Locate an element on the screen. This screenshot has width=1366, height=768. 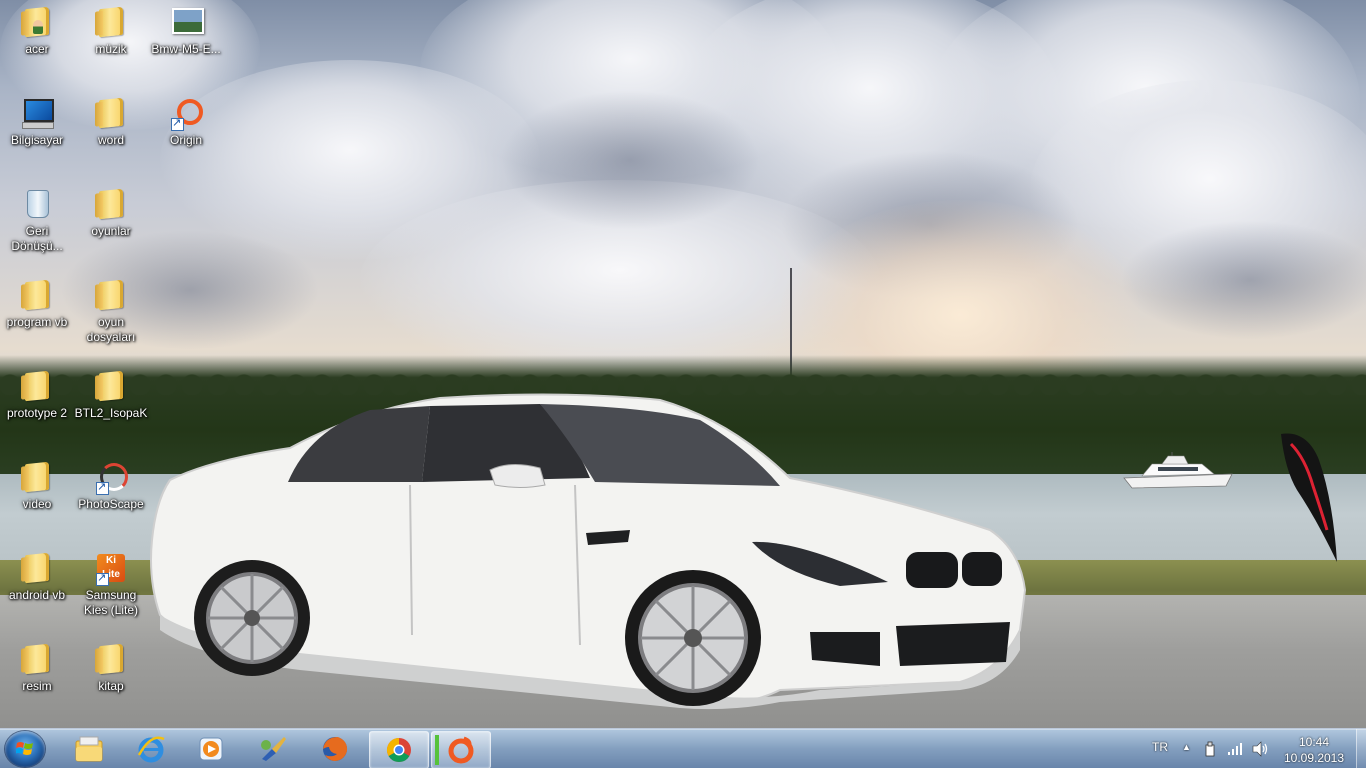
kies-icon: Ki Lite is located at coordinates (111, 570).